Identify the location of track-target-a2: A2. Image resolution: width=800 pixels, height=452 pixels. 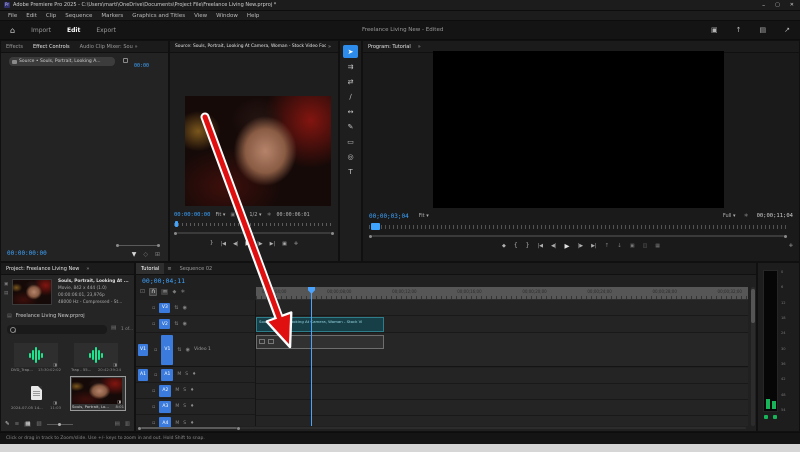
(165, 390).